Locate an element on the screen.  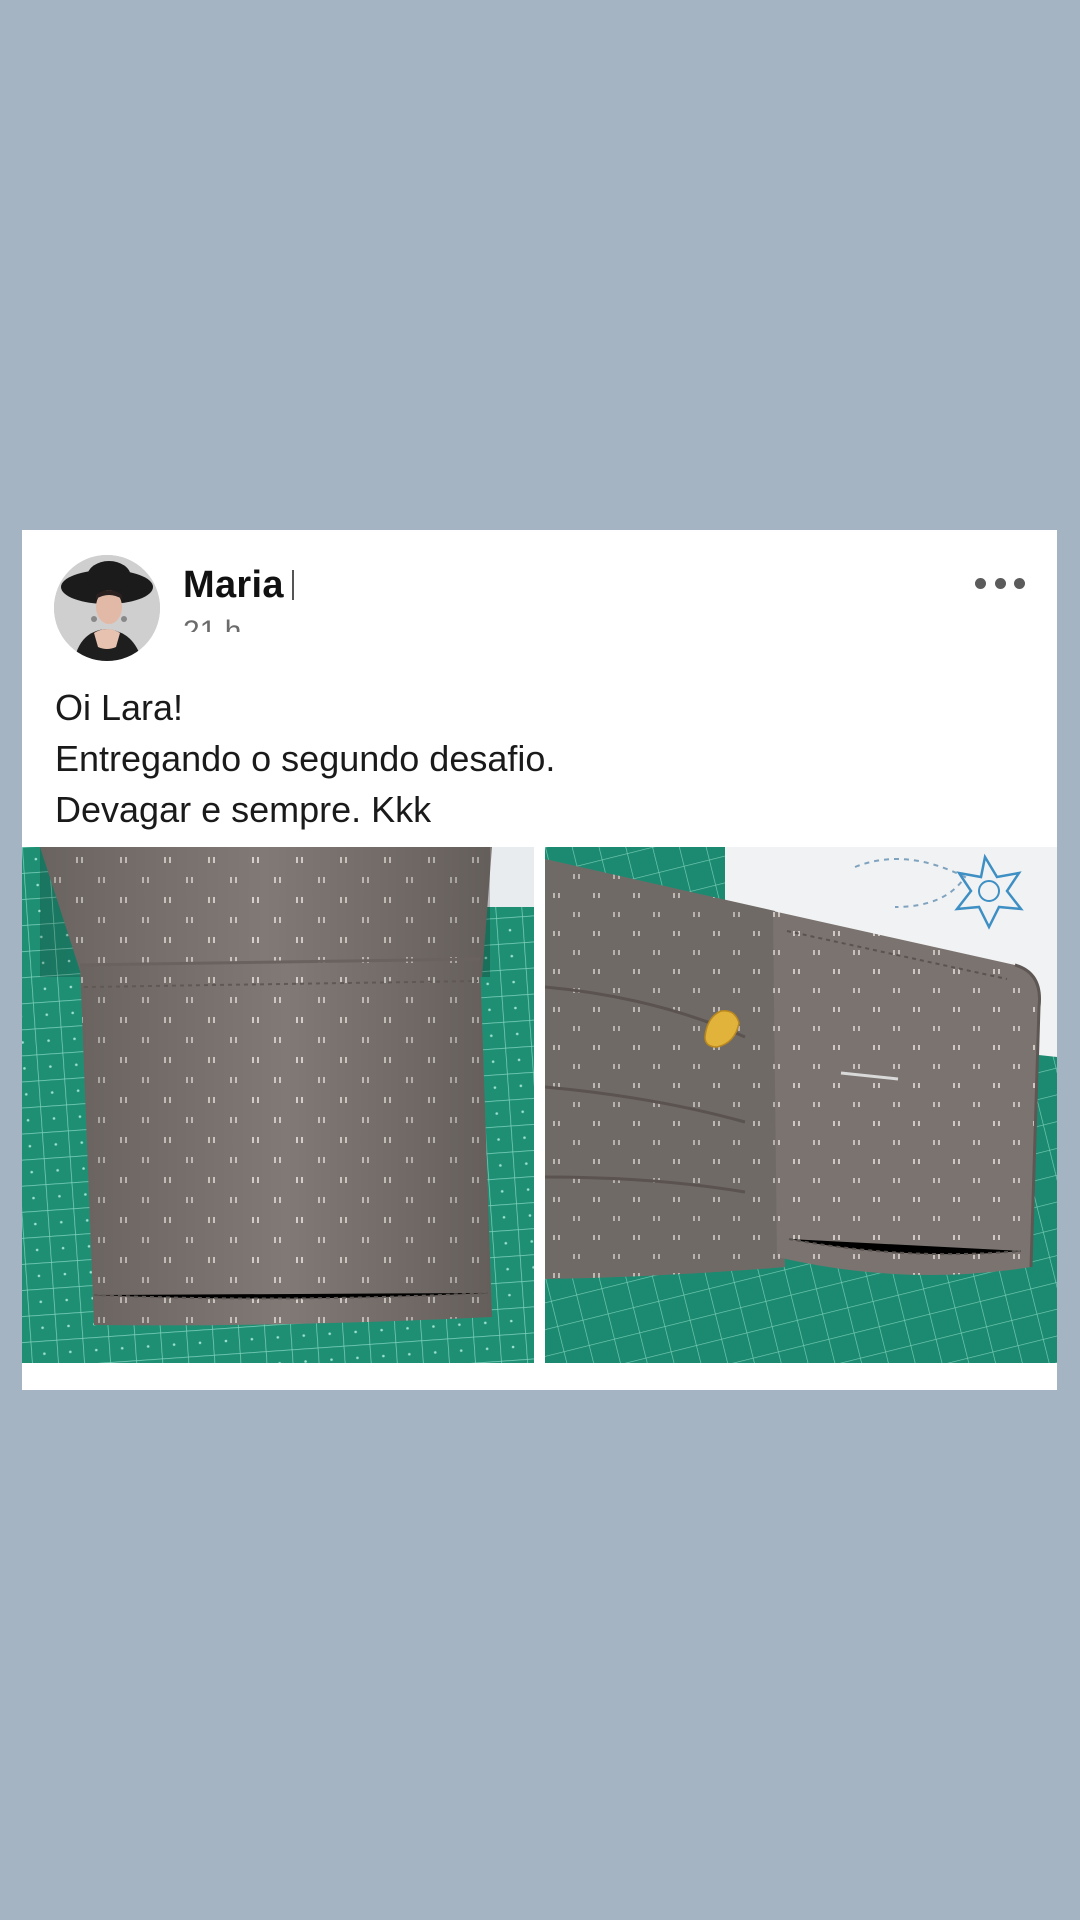
post-message-line: Devagar e sempre. Kkk is located at coordinates (243, 809).